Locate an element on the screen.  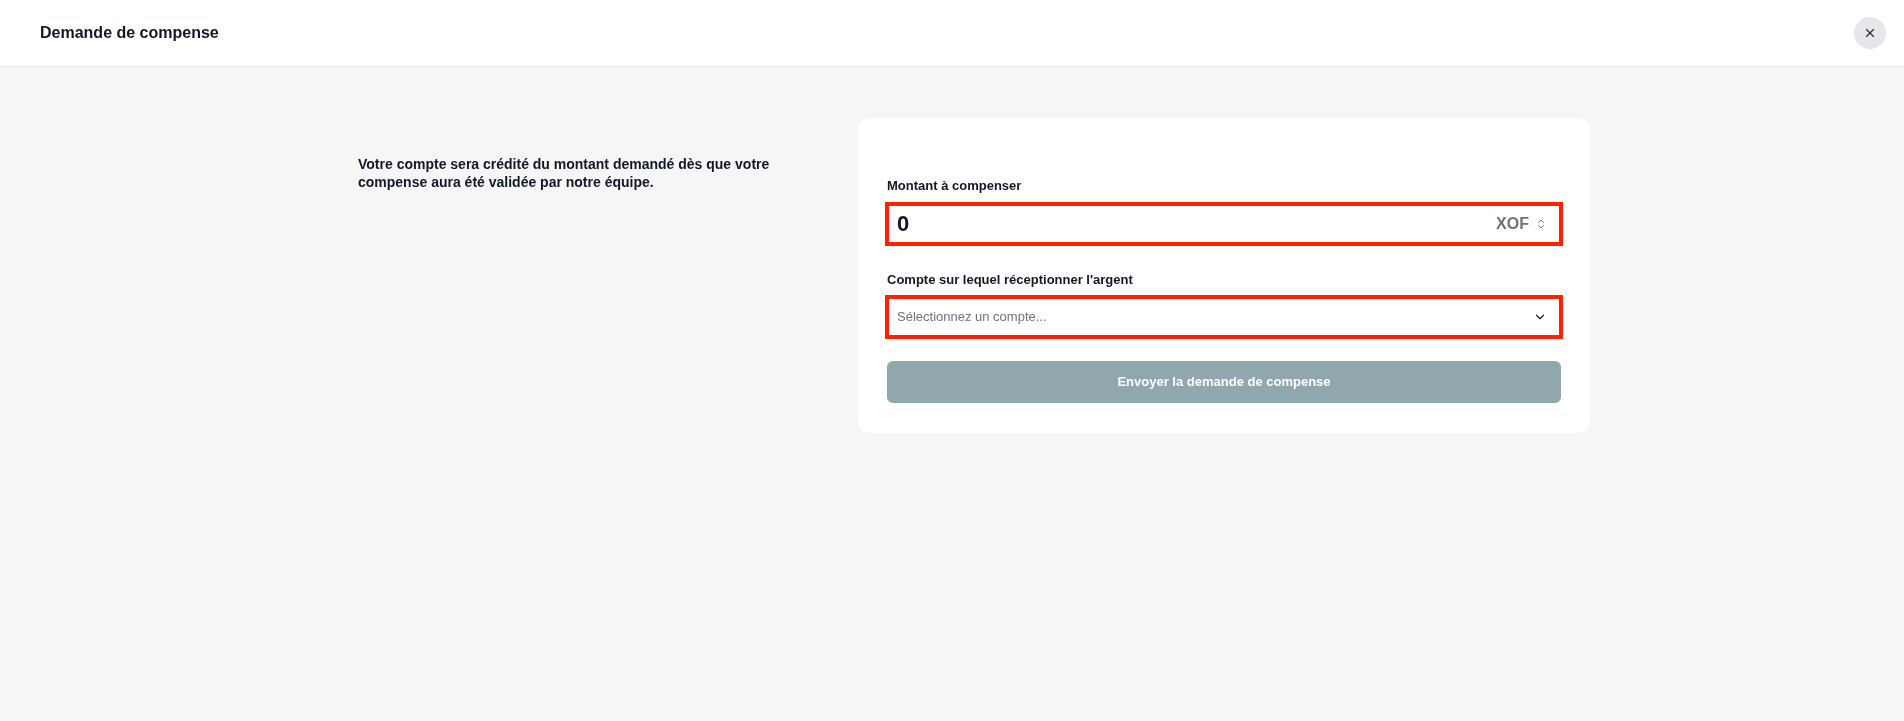
field-label: Compte sur lequel réceptionner l'argent is located at coordinates (1010, 279).